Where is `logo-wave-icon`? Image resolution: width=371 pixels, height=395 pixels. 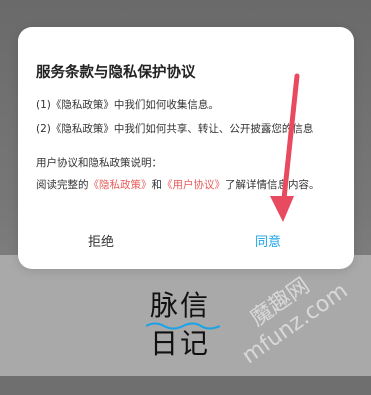
logo-wave-icon is located at coordinates (183, 326).